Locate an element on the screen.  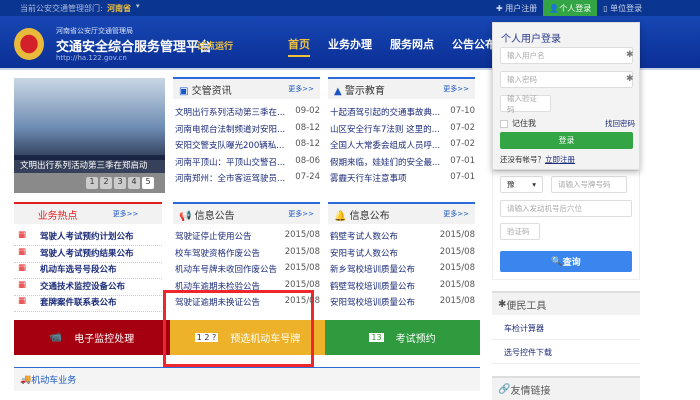
register-now-link: 立即注册 is located at coordinates (560, 159).